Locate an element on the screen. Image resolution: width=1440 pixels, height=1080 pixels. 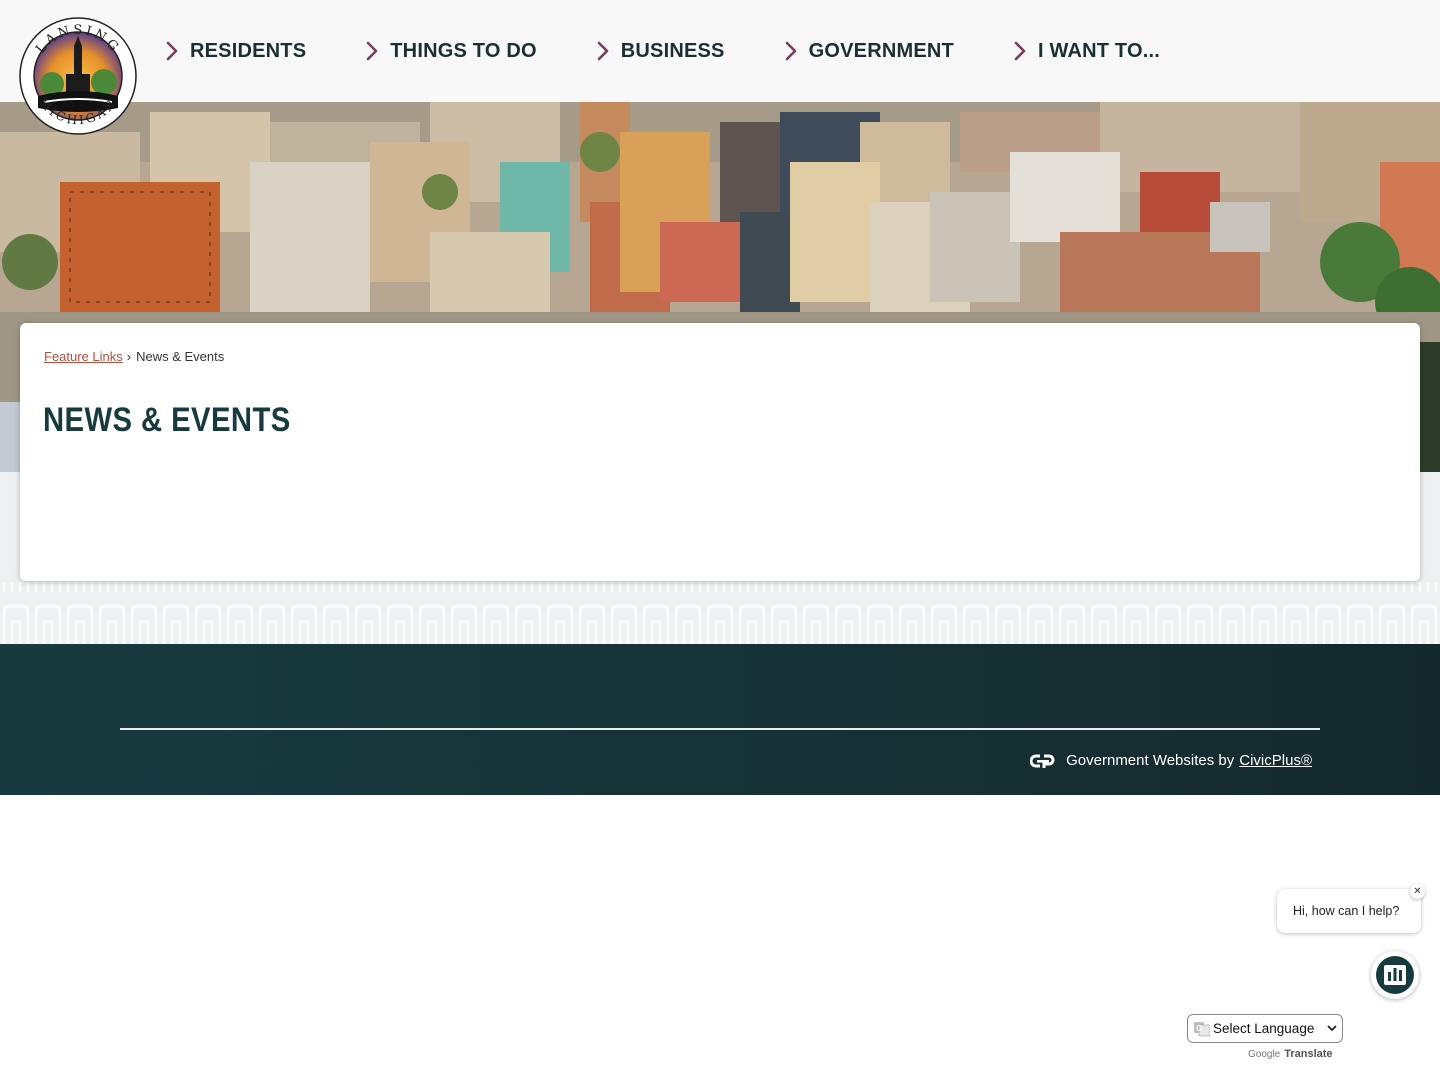
chat-bot-icon is located at coordinates (1395, 975).